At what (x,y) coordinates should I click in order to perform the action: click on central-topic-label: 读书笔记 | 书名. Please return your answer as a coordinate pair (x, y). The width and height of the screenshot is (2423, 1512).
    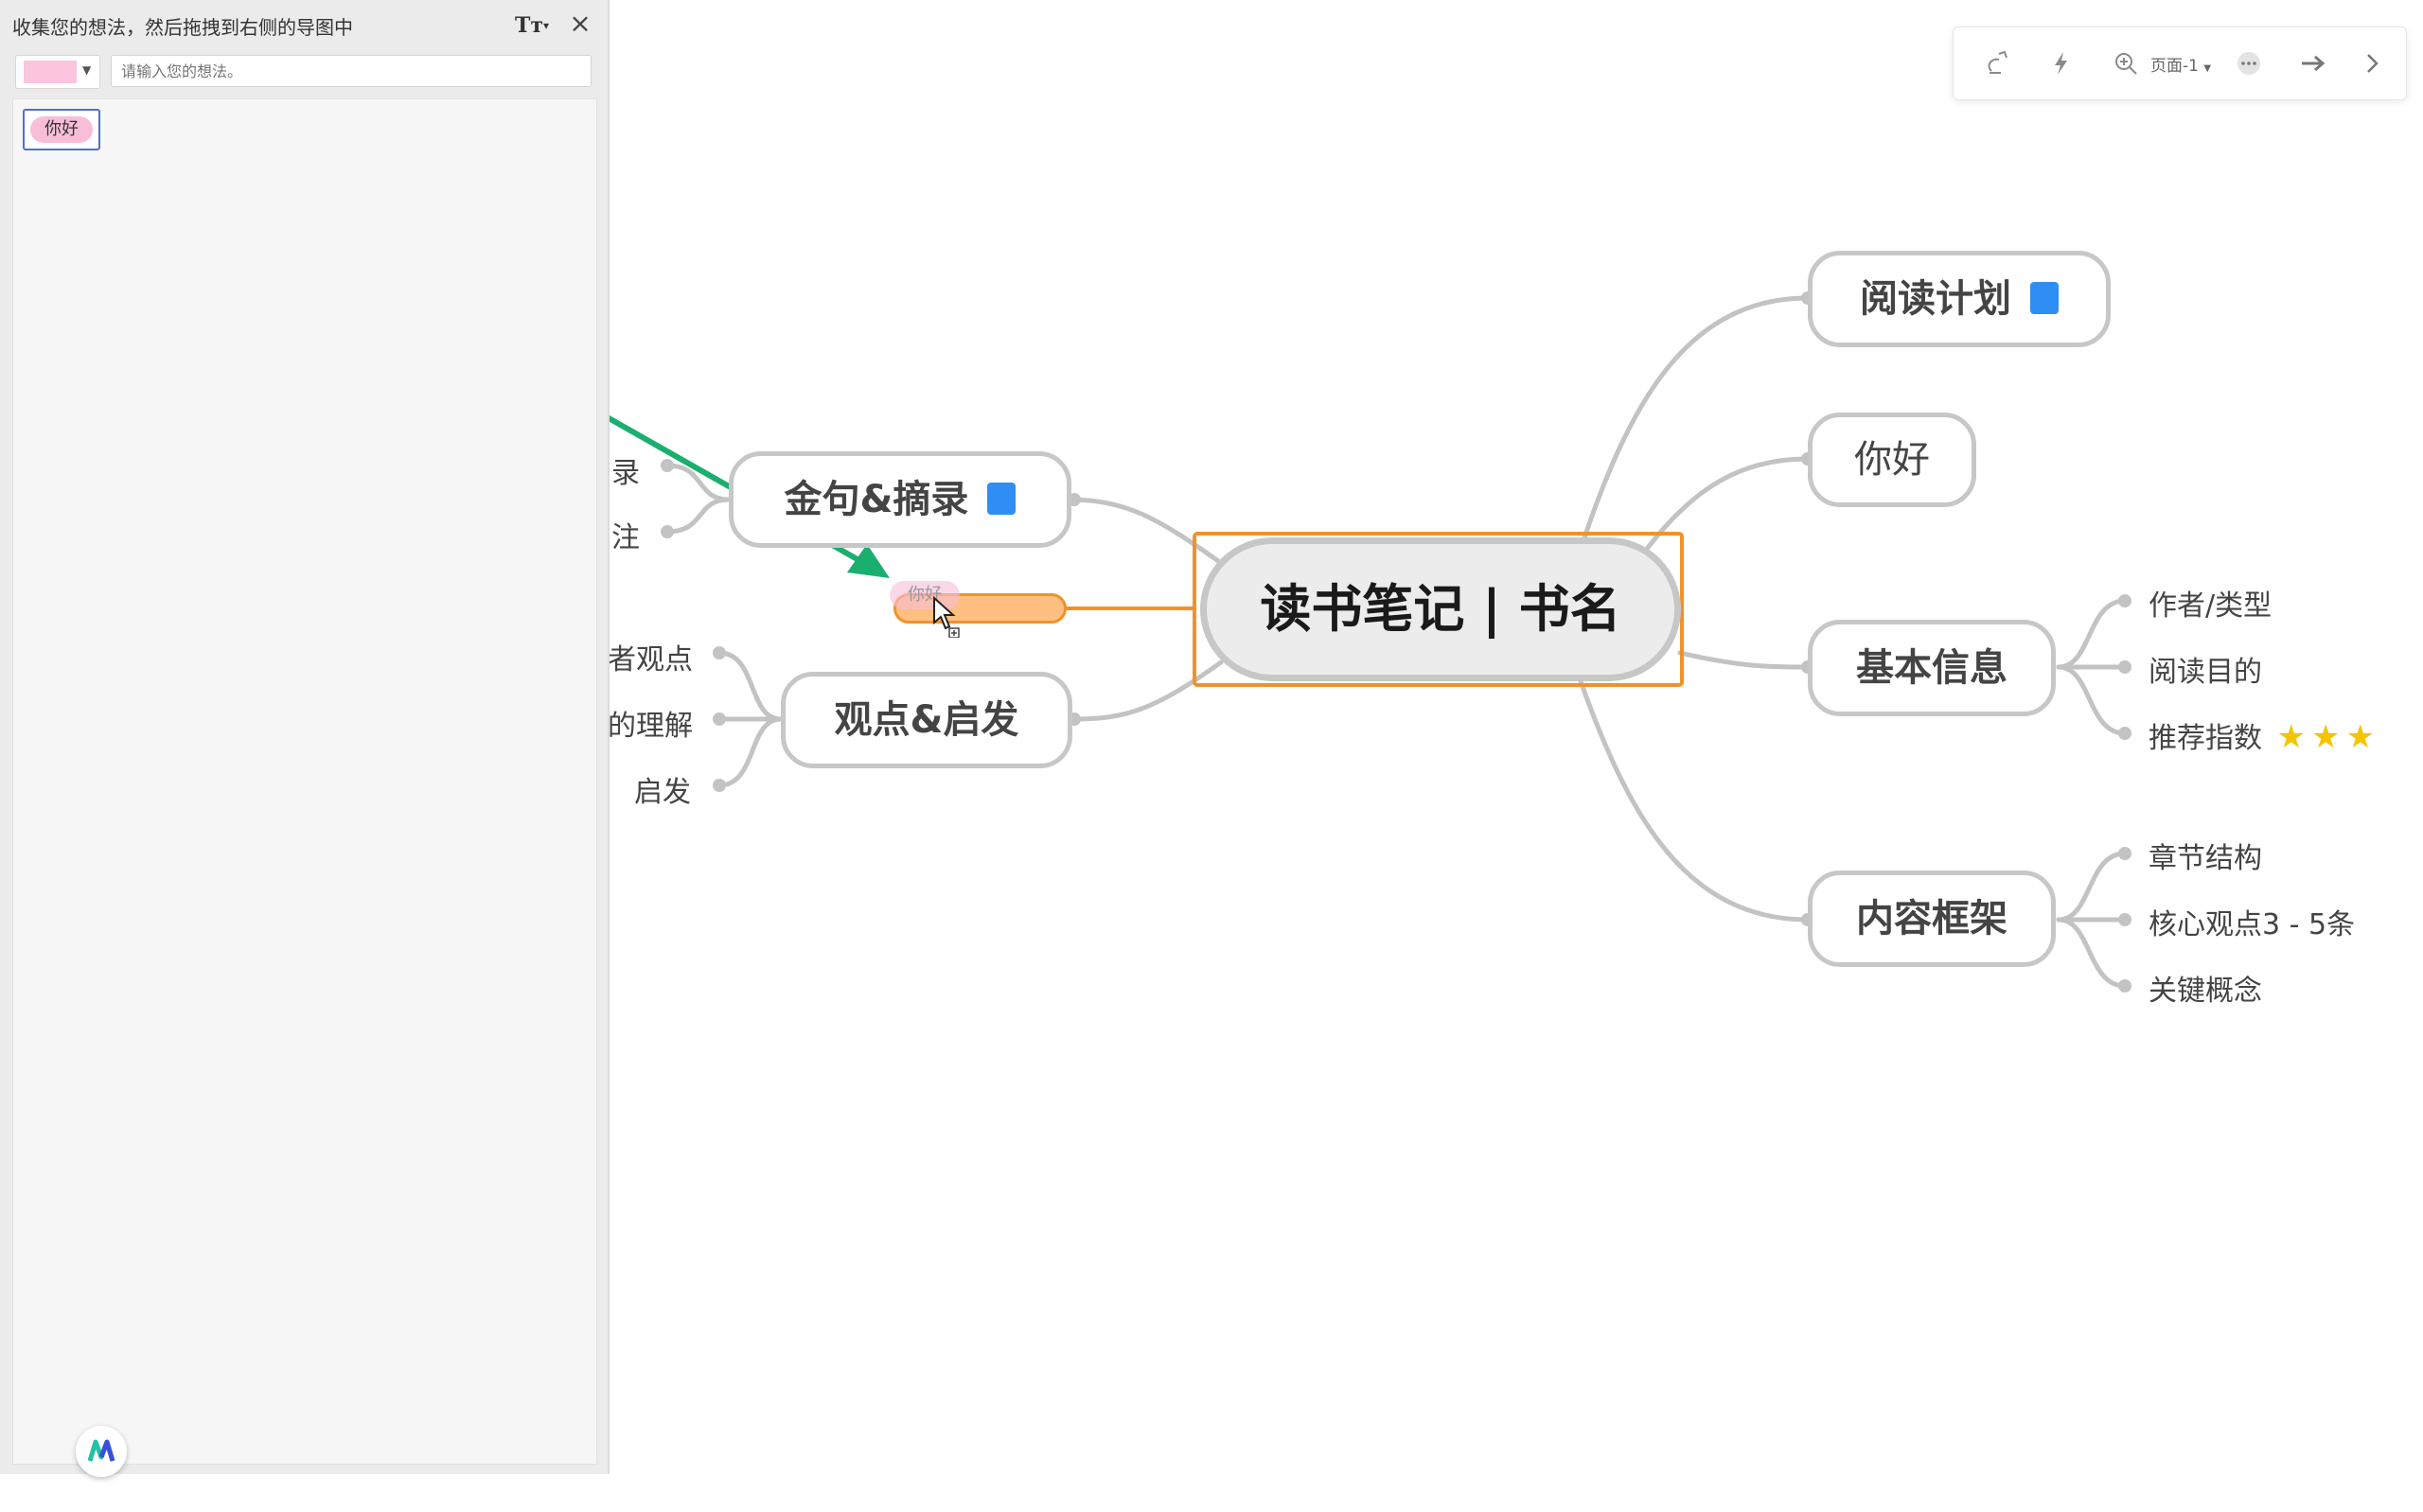
    Looking at the image, I should click on (1440, 609).